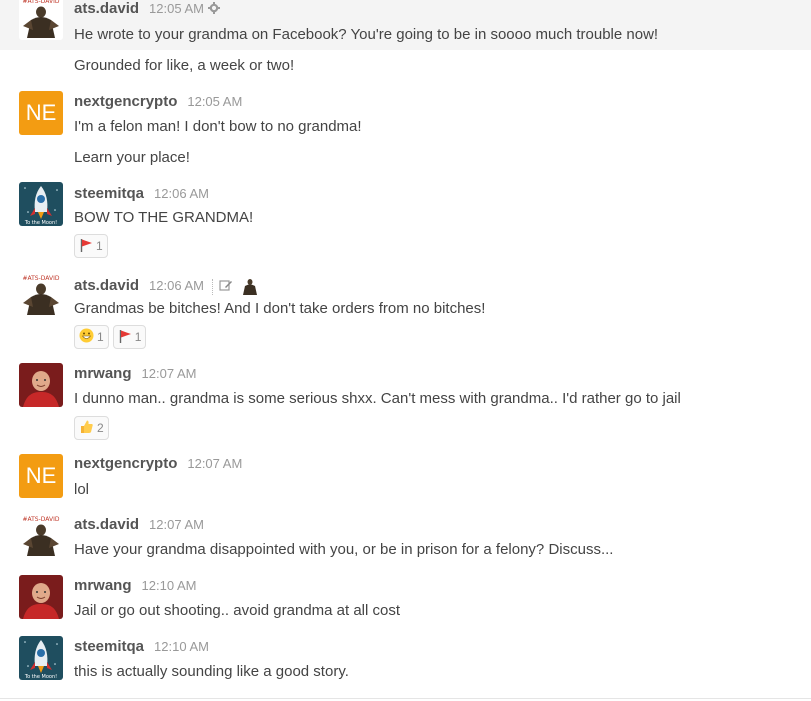 The height and width of the screenshot is (701, 811). I want to click on message-header: mrwang 12:07 AM, so click(135, 375).